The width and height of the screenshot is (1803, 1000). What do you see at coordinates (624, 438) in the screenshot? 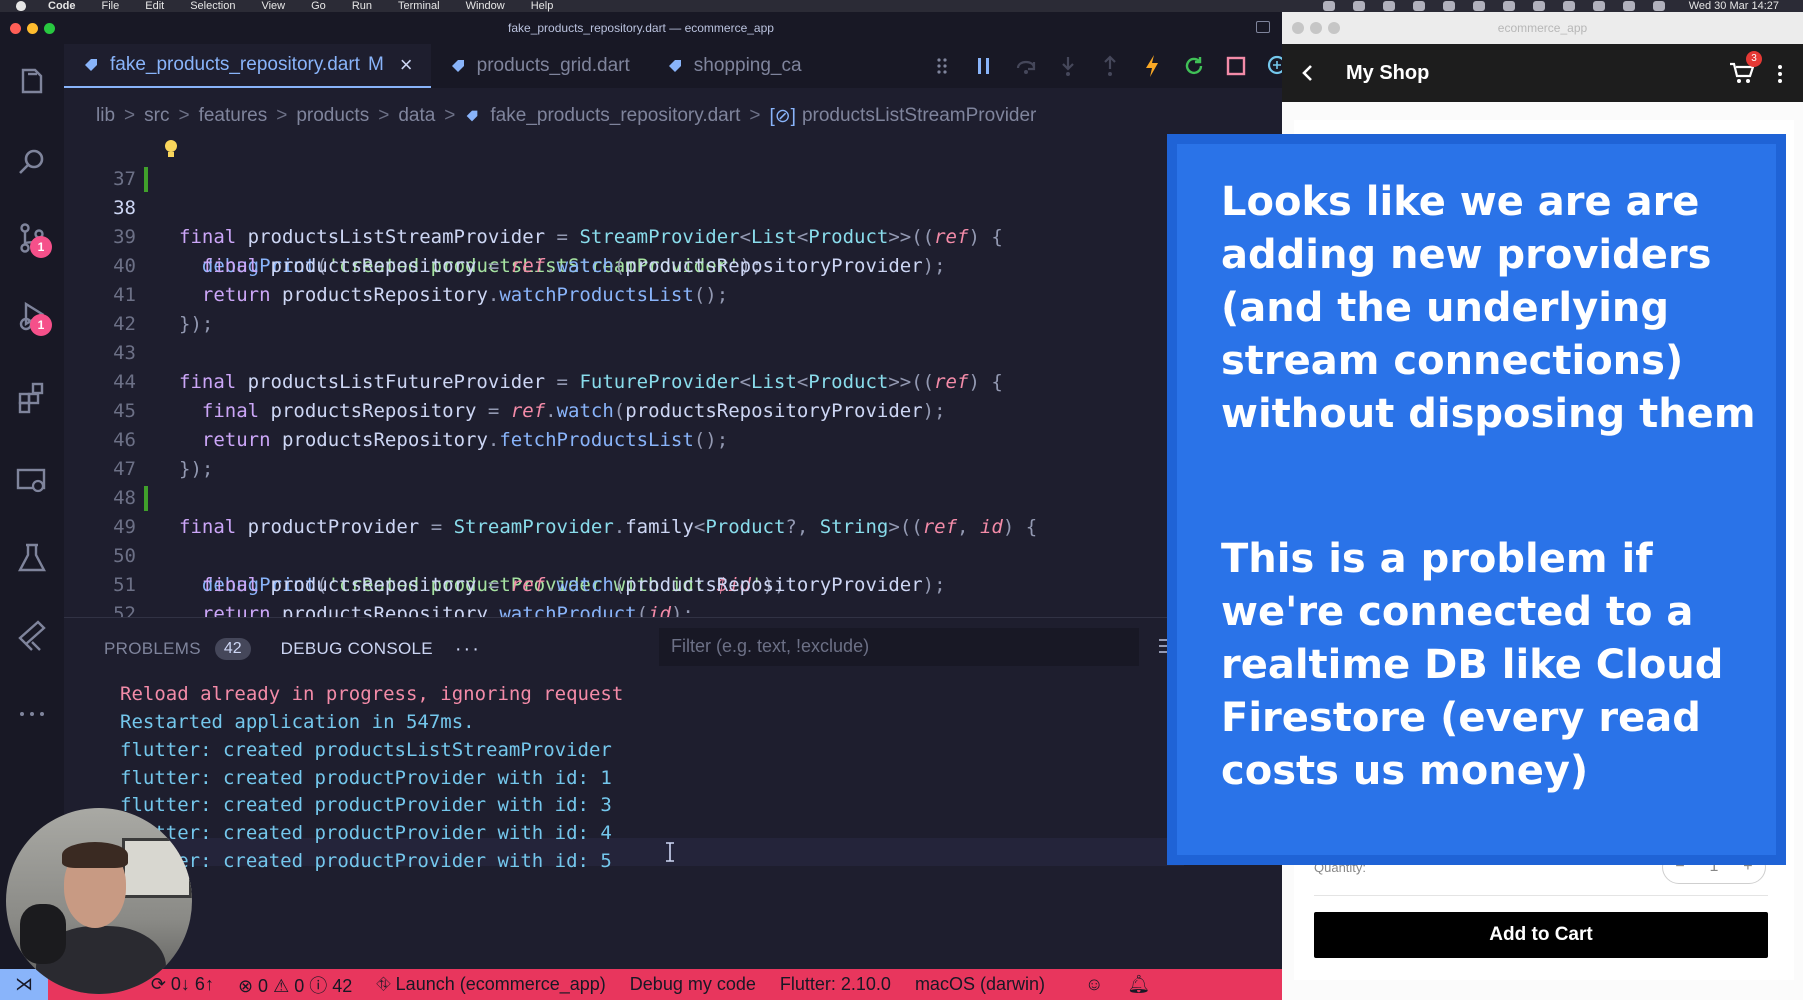
I see `code-line: 46 });` at bounding box center [624, 438].